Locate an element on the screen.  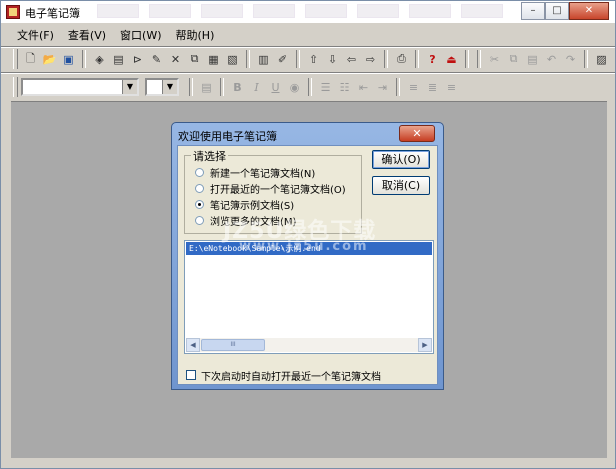
radio-label: 打开最近的一个笔记簿文档(O) is located at coordinates (278, 190).